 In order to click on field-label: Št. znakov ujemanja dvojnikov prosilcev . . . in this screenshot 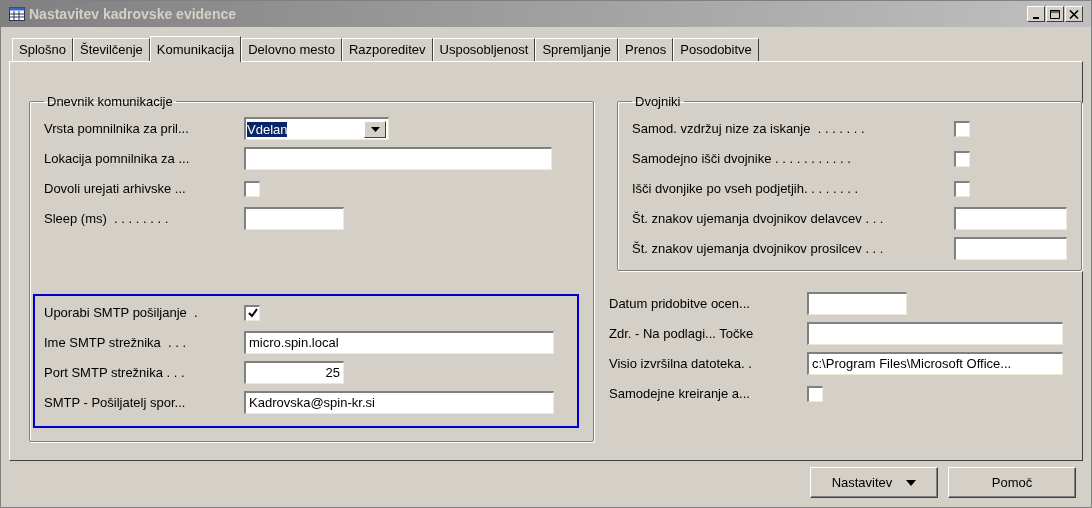, I will do `click(758, 248)`.